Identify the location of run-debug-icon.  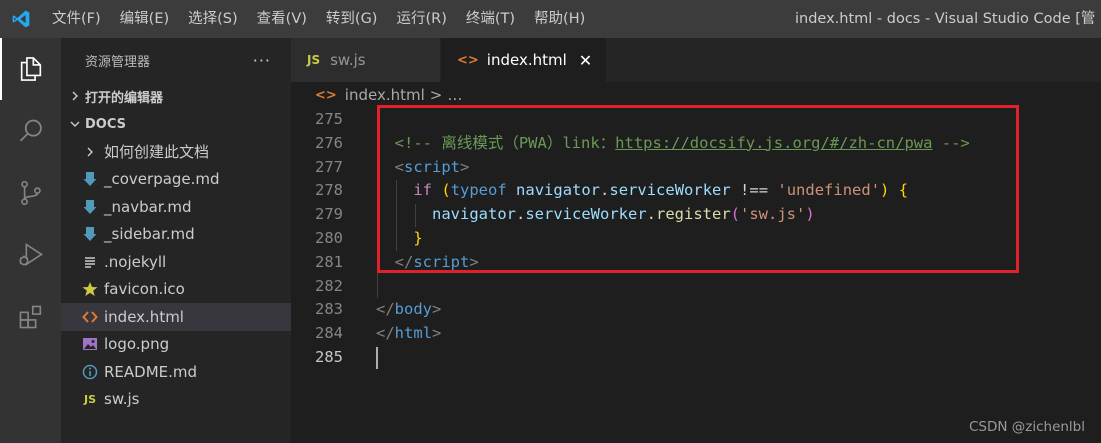
(30, 254).